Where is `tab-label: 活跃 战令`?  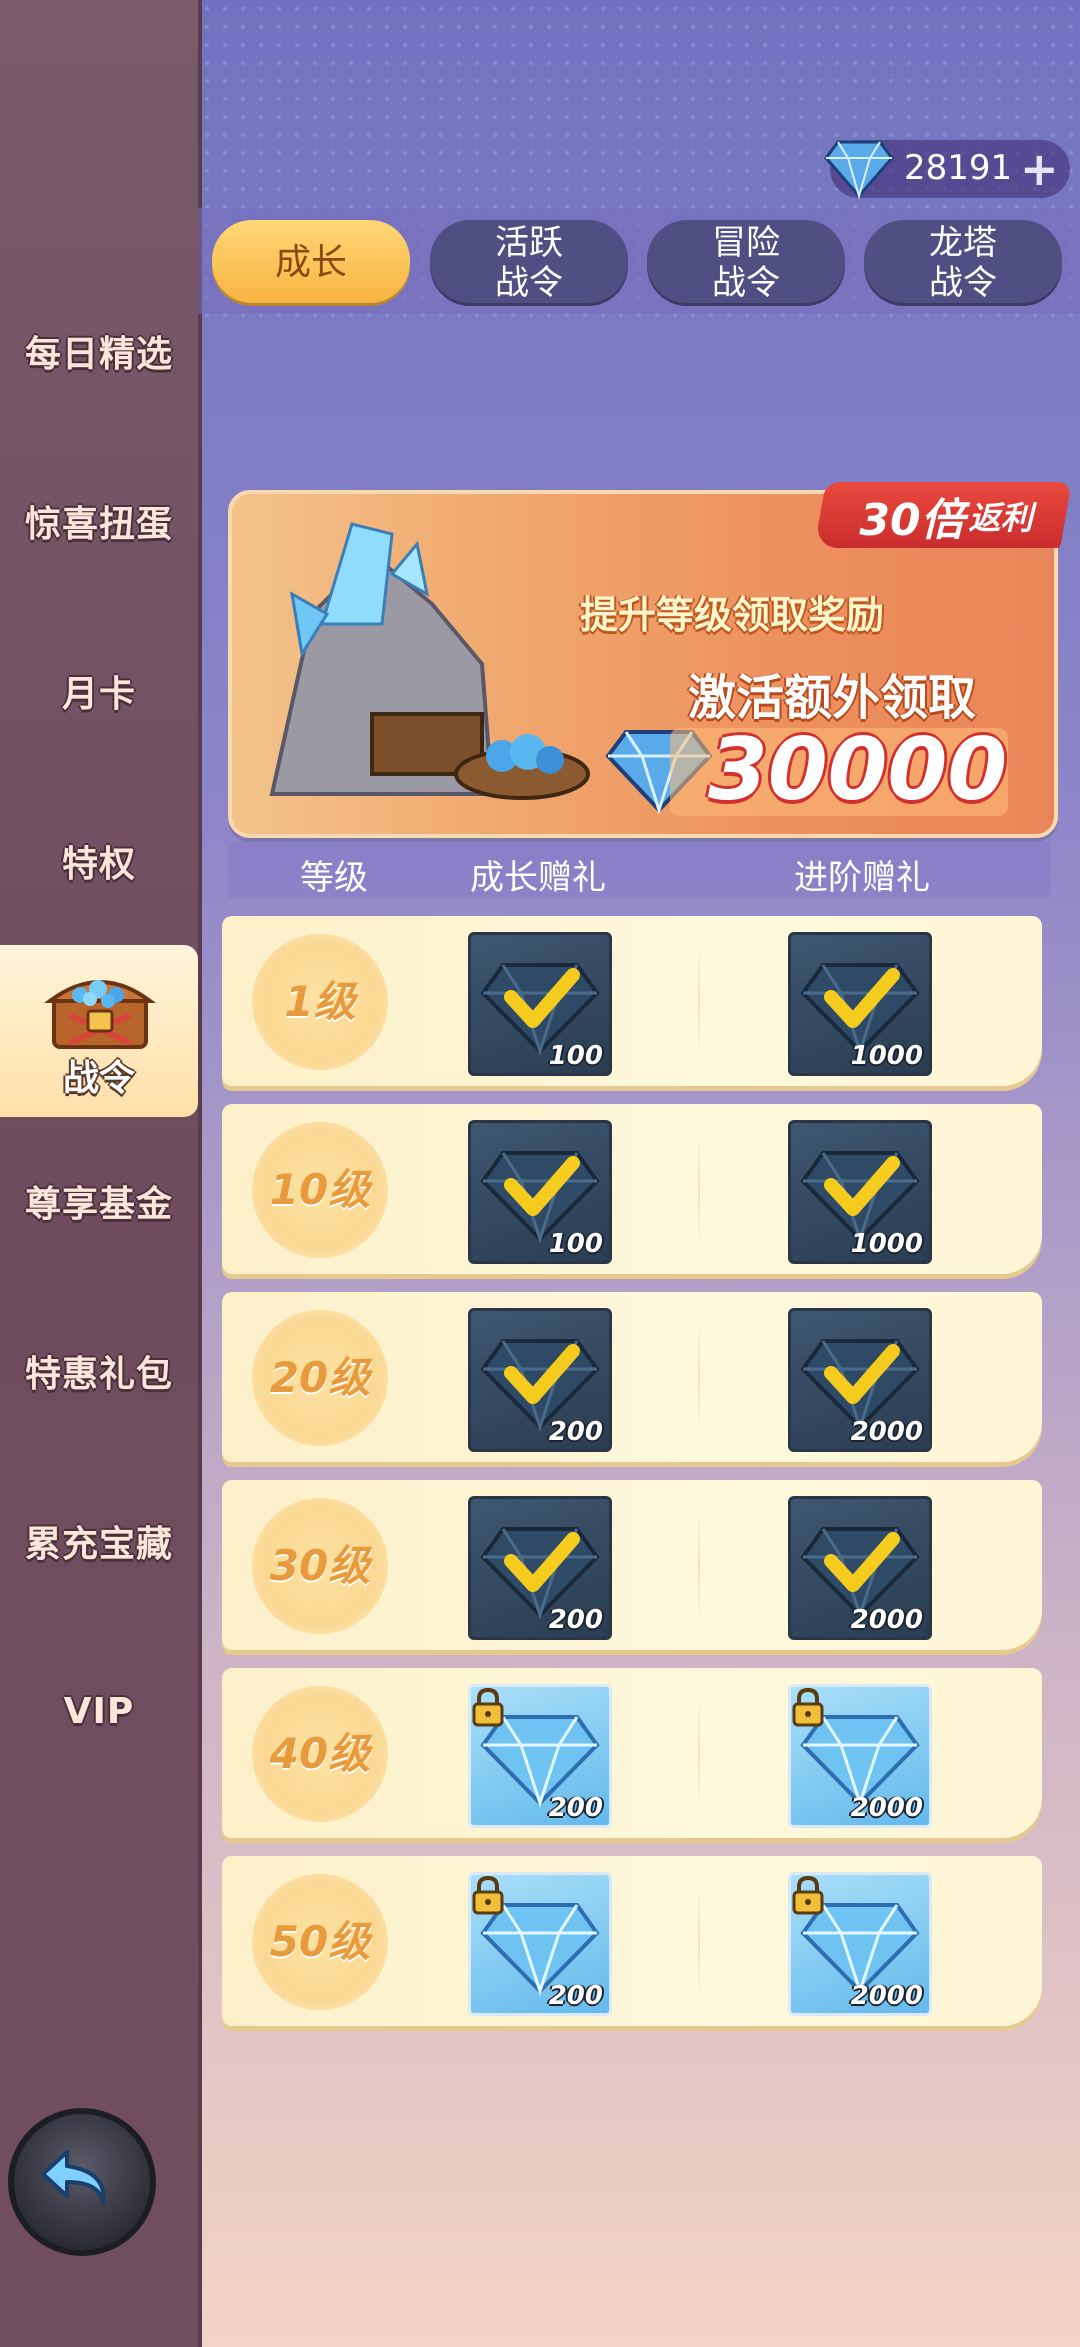
tab-label: 活跃 战令 is located at coordinates (529, 263).